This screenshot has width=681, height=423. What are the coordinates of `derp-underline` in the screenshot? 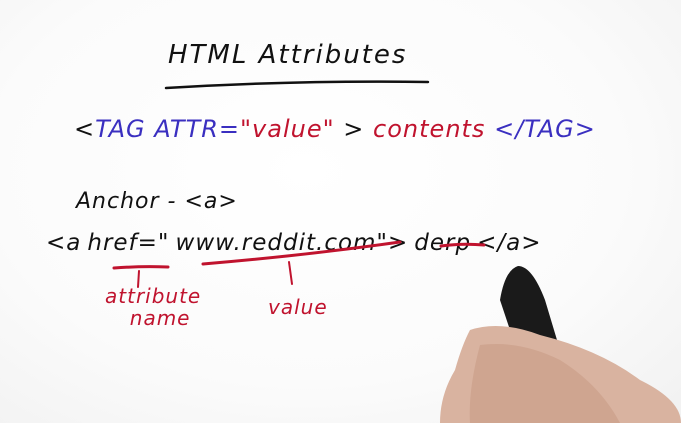 It's located at (462, 245).